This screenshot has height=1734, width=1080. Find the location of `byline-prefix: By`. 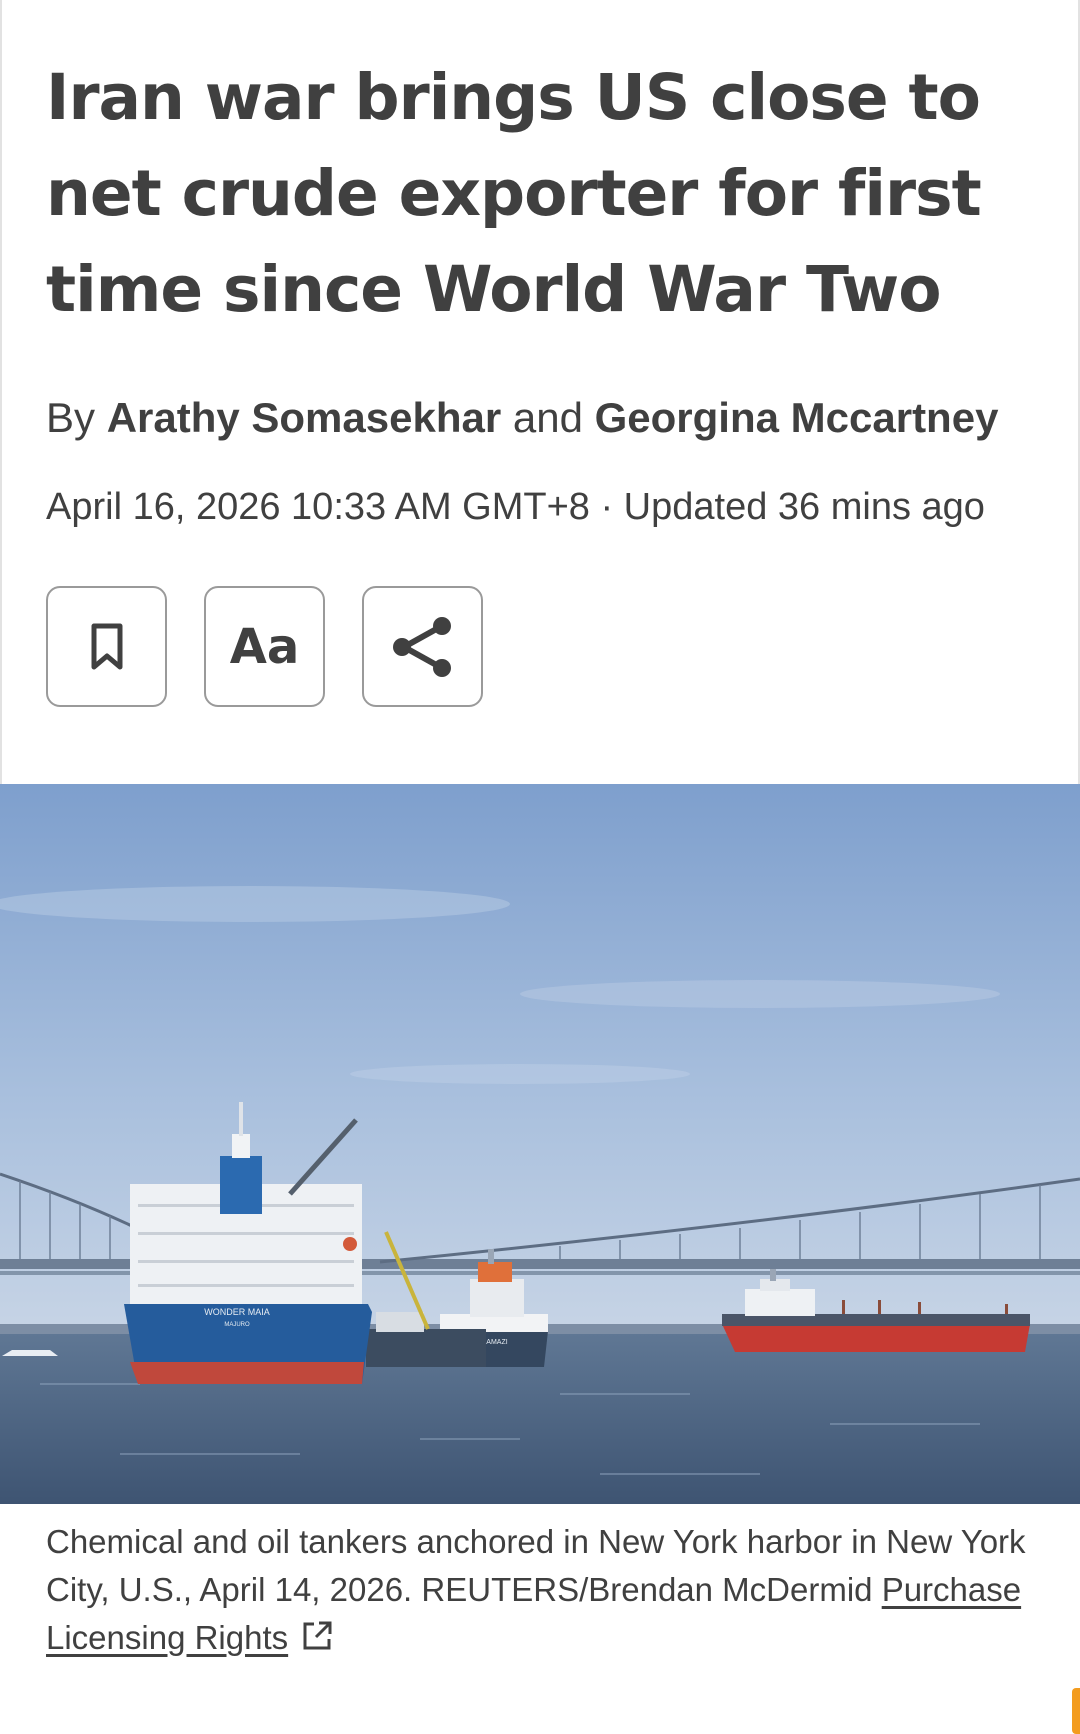

byline-prefix: By is located at coordinates (71, 417).